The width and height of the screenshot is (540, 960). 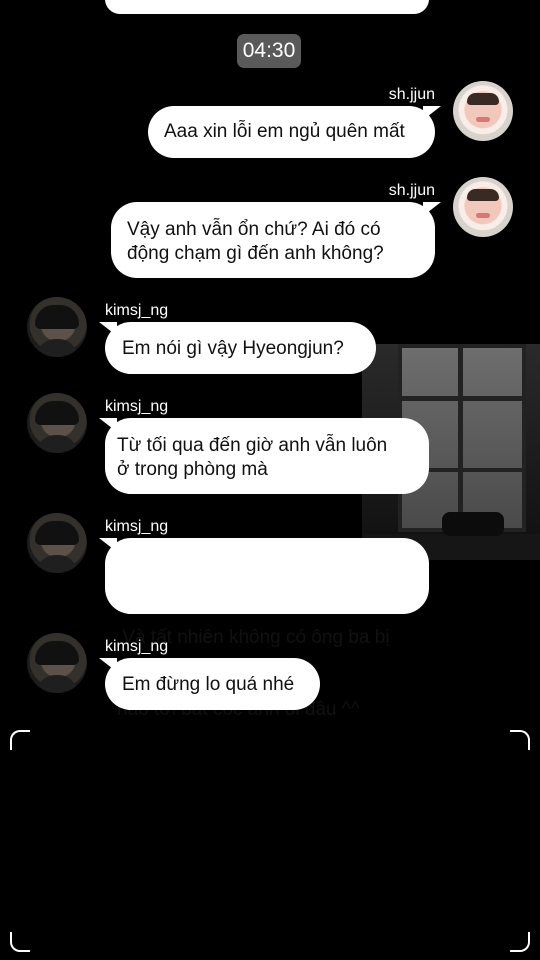 I want to click on message-text-line: Từ tối qua đến giờ anh vẫn luôn, so click(x=252, y=445).